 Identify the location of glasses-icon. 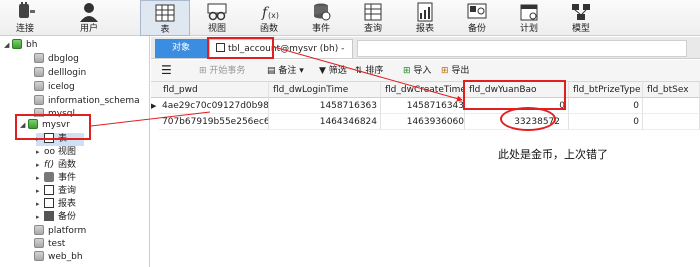
(217, 12).